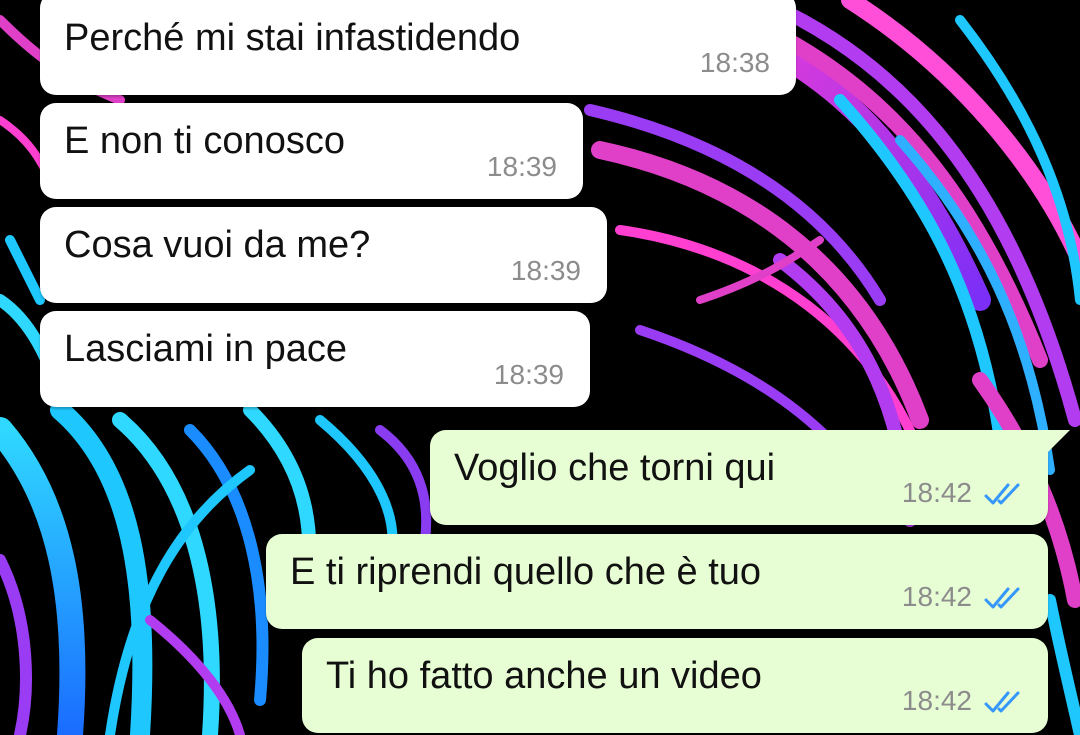 The height and width of the screenshot is (735, 1080). What do you see at coordinates (544, 676) in the screenshot?
I see `message-text: Ti ho fatto anche un video` at bounding box center [544, 676].